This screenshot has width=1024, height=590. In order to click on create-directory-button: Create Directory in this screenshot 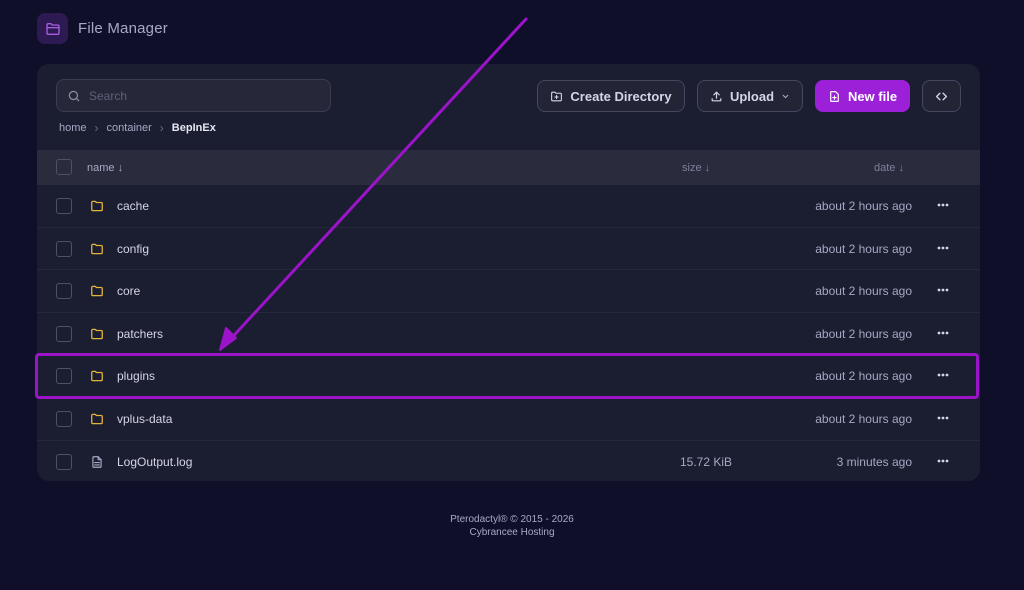, I will do `click(611, 96)`.